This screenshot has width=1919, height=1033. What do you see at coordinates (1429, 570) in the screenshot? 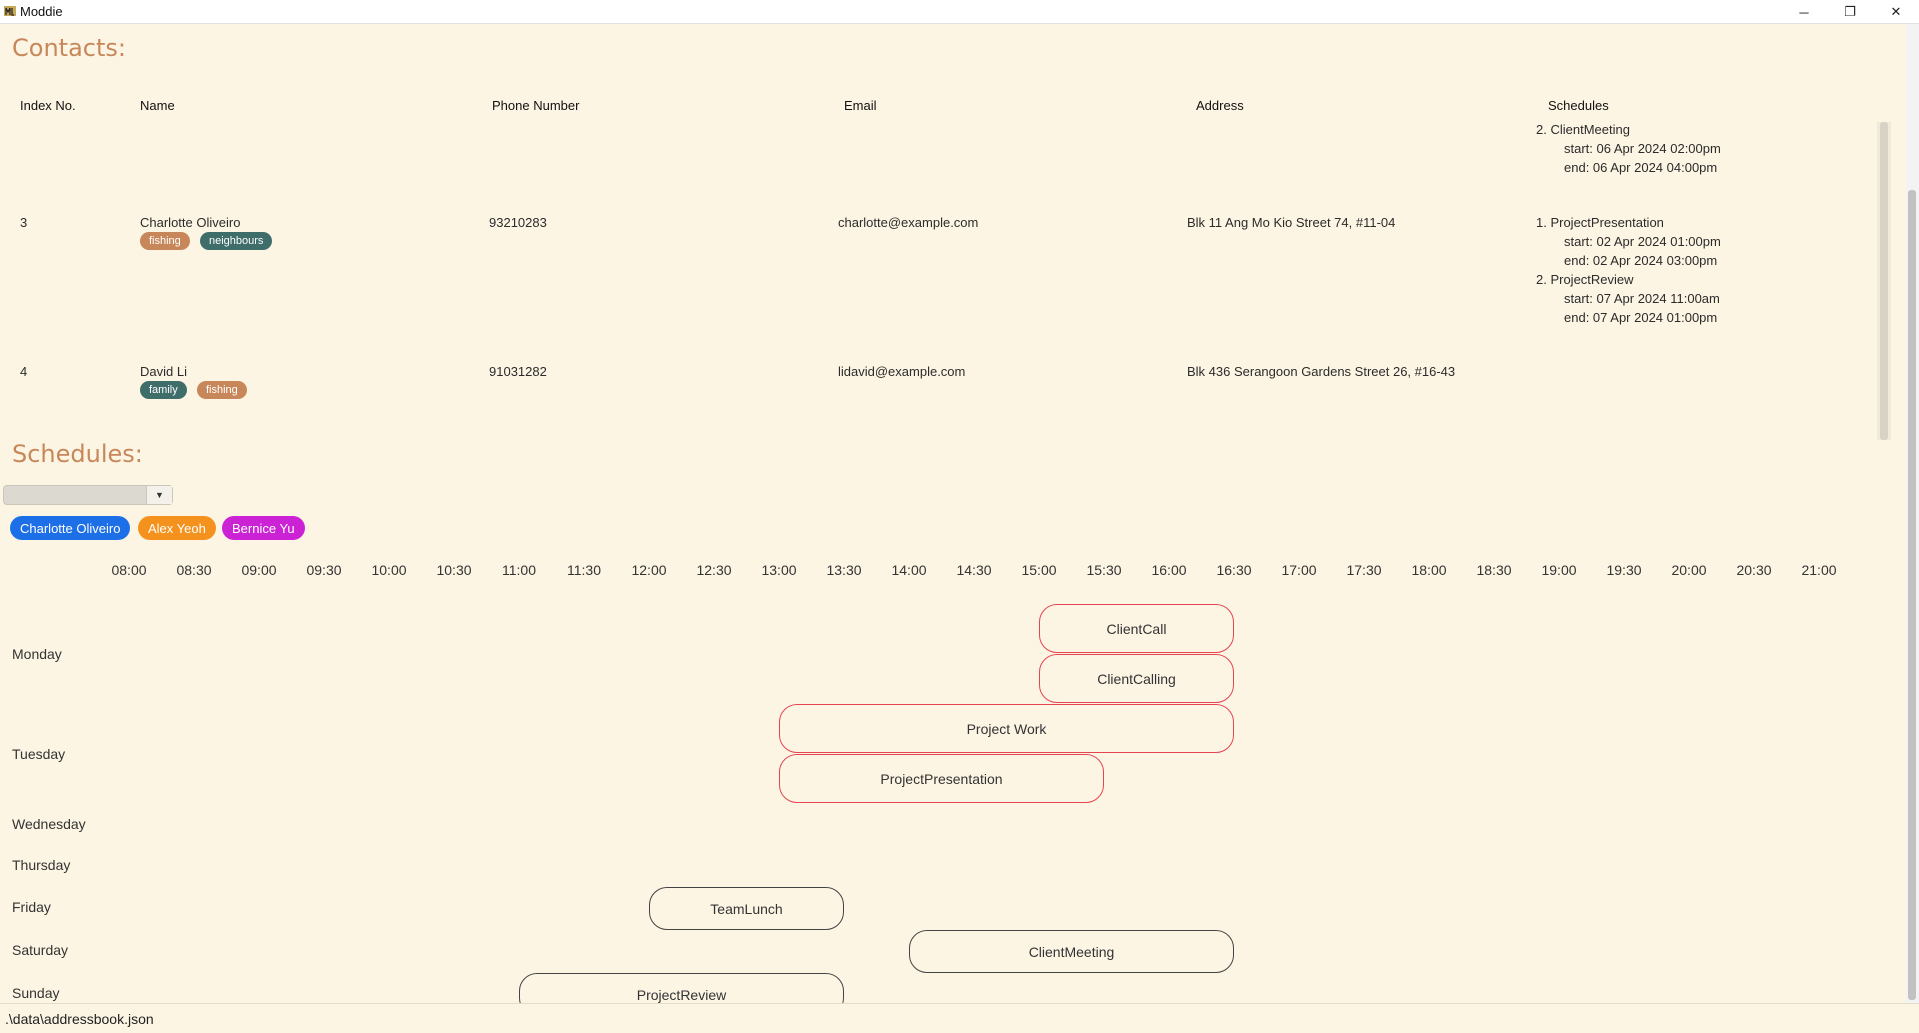
I see `time-label: 18:00` at bounding box center [1429, 570].